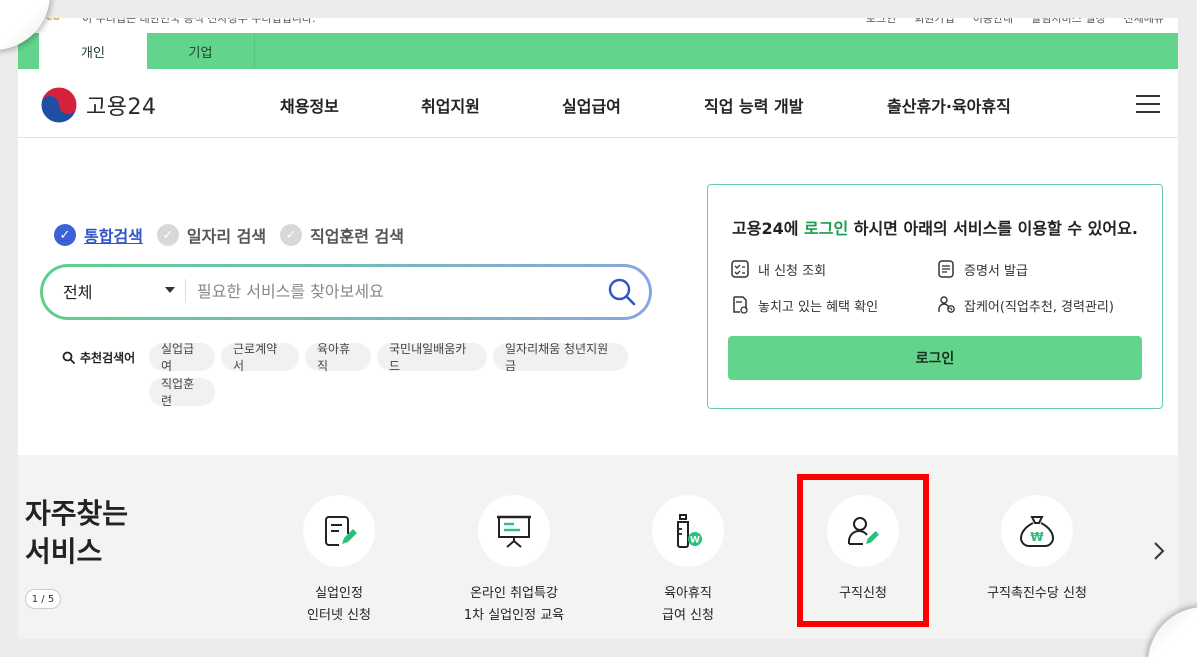  What do you see at coordinates (357, 236) in the screenshot?
I see `search-type-label: 직업훈련 검색` at bounding box center [357, 236].